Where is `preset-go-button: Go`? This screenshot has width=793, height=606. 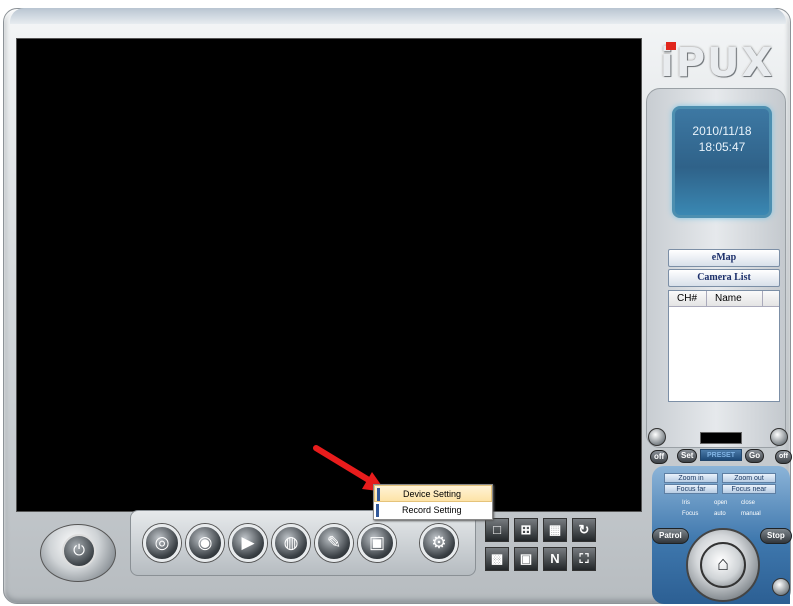
preset-go-button: Go is located at coordinates (755, 456).